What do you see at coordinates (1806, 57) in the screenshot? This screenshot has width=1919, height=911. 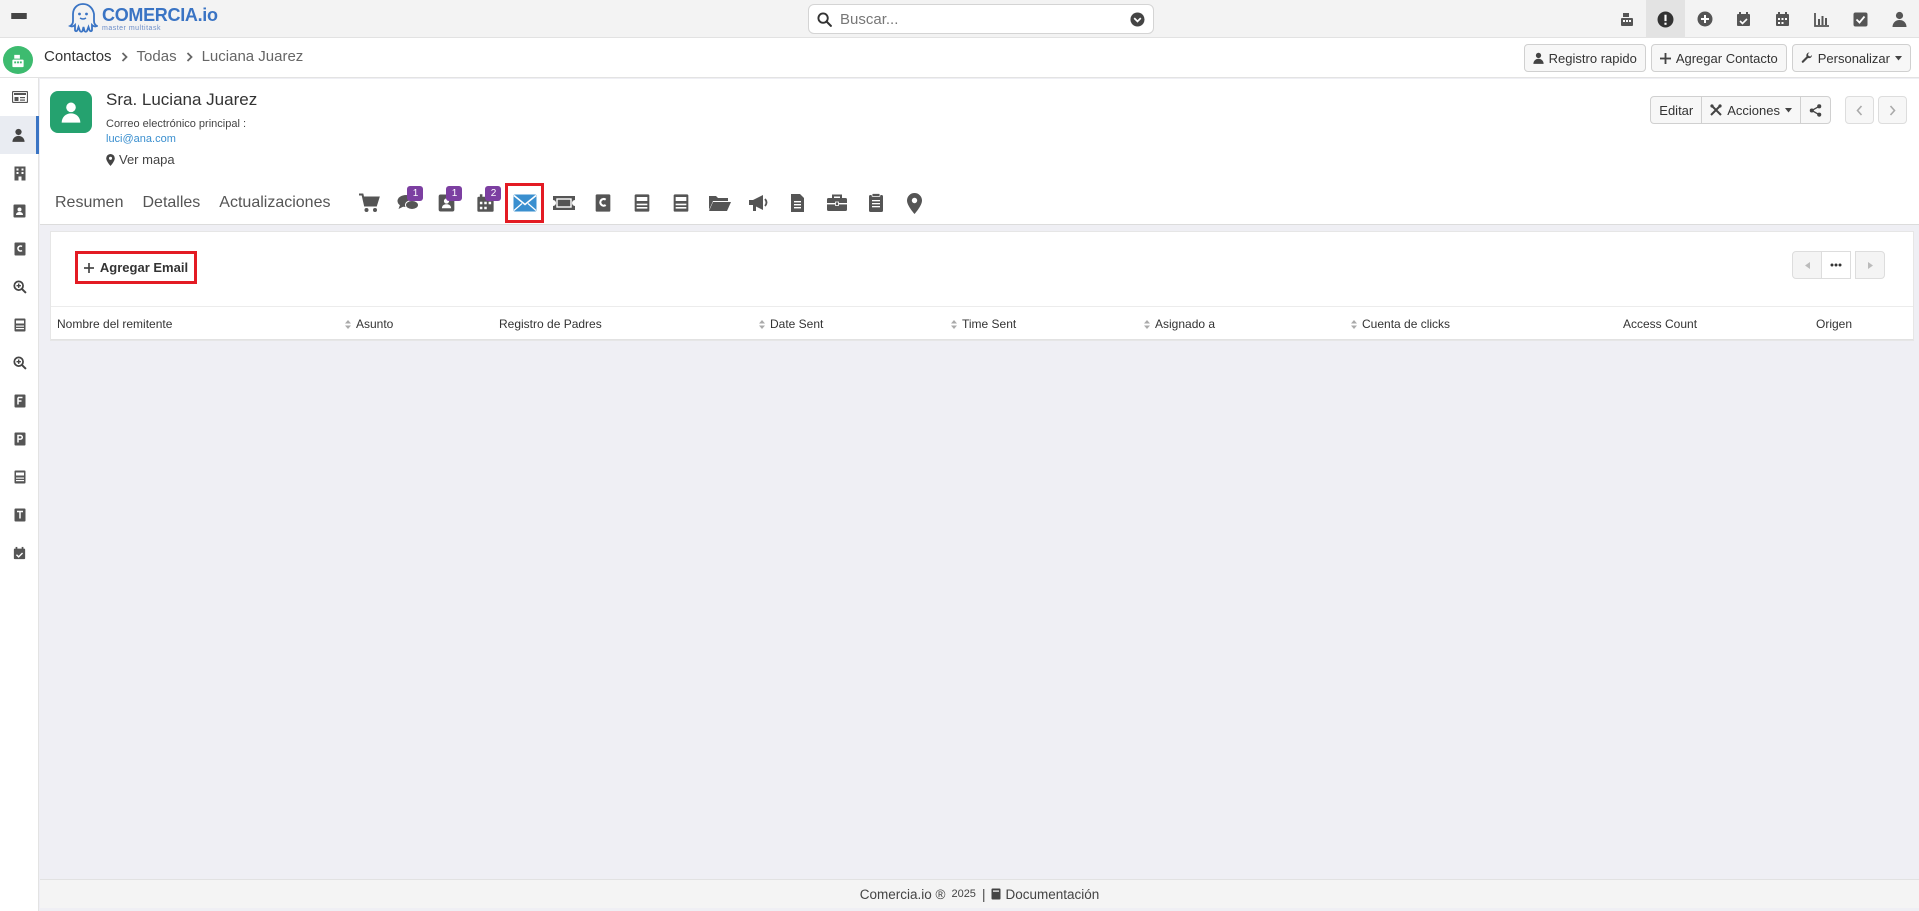 I see `wrench-icon` at bounding box center [1806, 57].